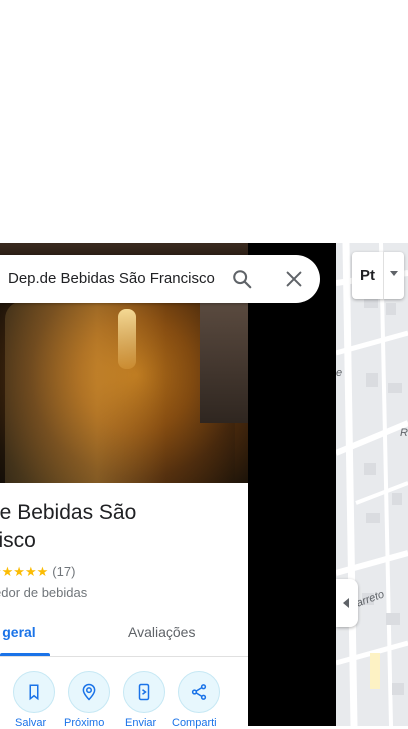 This screenshot has height=729, width=408. What do you see at coordinates (31, 723) in the screenshot?
I see `save-label: Salvar` at bounding box center [31, 723].